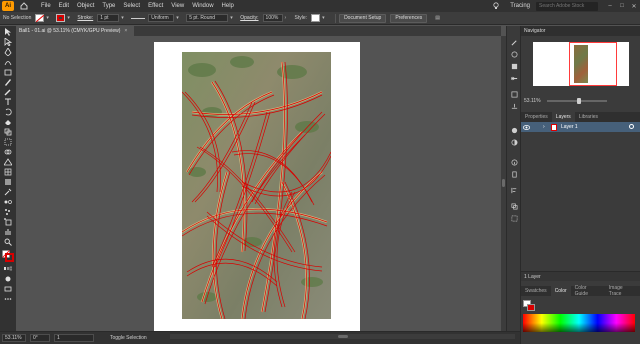  I want to click on menu-help: Help, so click(228, 6).